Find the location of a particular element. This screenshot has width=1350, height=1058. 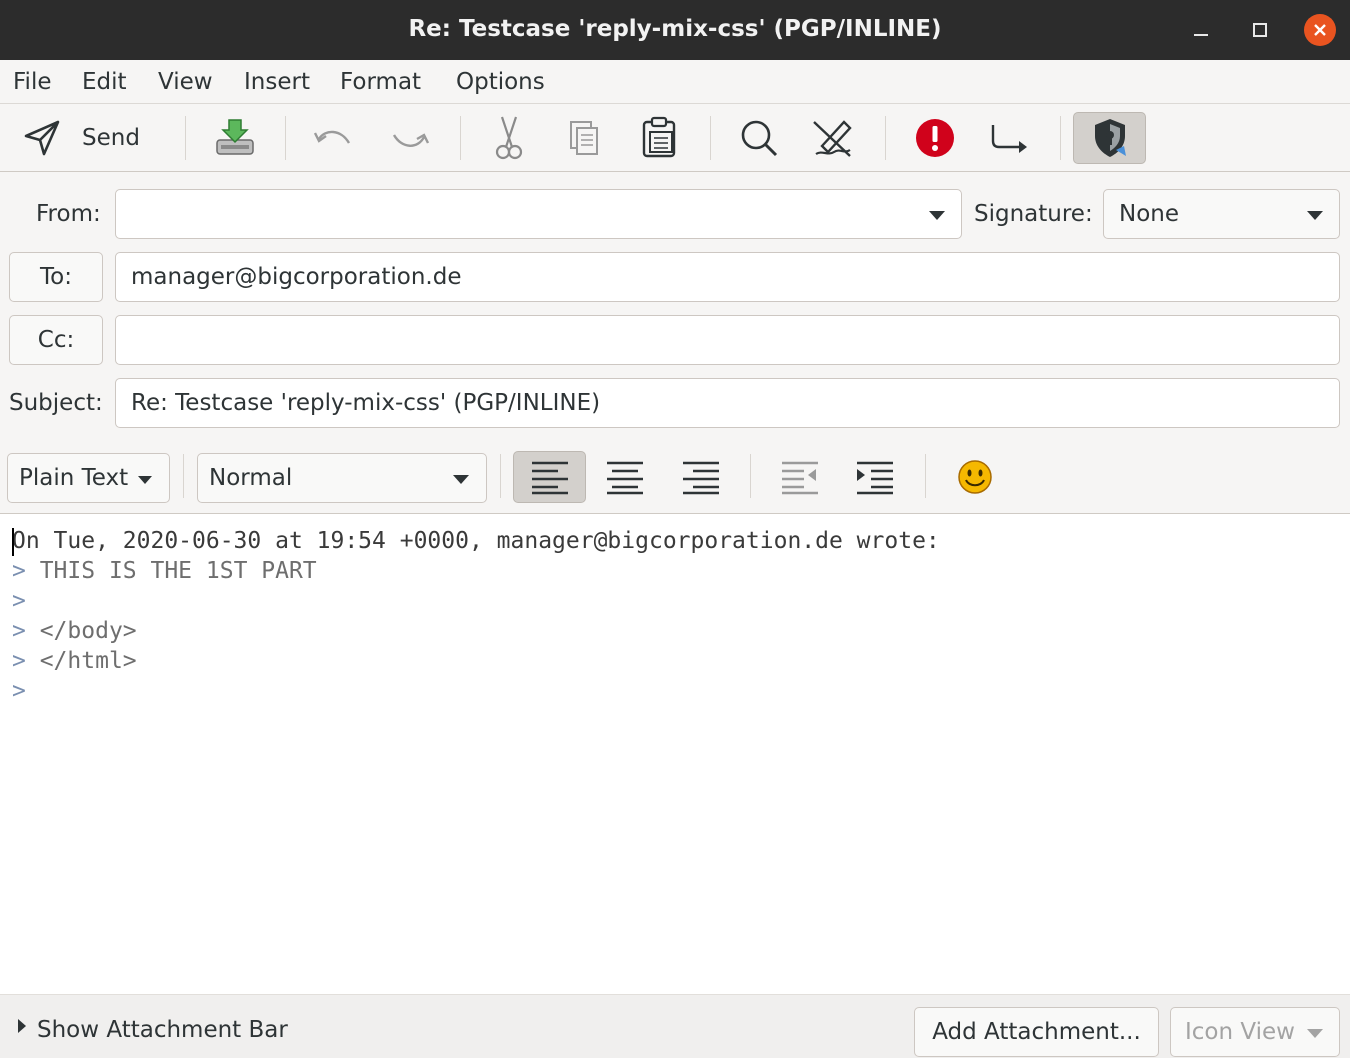

indent-icon is located at coordinates (875, 478).